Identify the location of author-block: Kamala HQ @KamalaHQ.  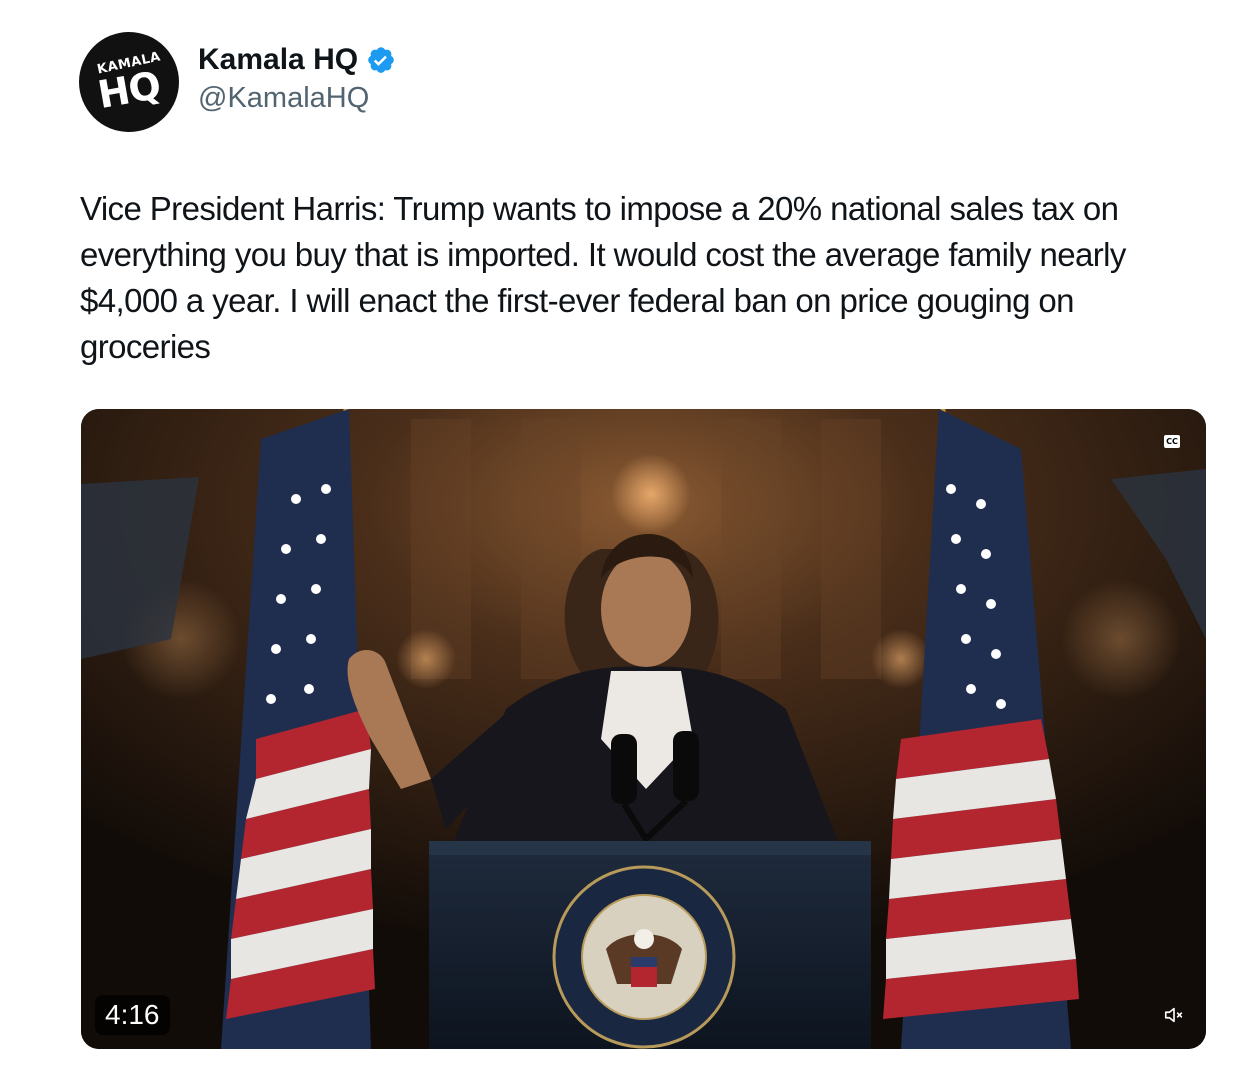
(297, 77).